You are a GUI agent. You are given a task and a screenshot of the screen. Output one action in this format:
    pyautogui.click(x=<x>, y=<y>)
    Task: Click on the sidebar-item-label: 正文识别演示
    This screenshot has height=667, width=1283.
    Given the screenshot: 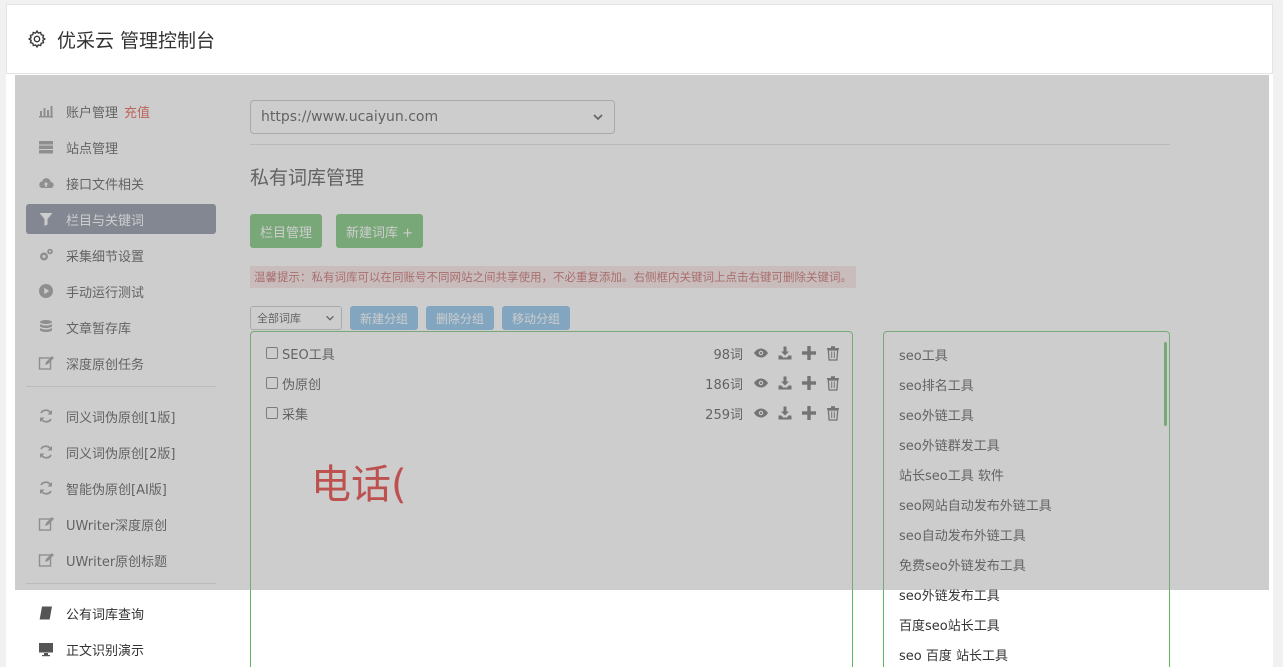 What is the action you would take?
    pyautogui.click(x=105, y=651)
    